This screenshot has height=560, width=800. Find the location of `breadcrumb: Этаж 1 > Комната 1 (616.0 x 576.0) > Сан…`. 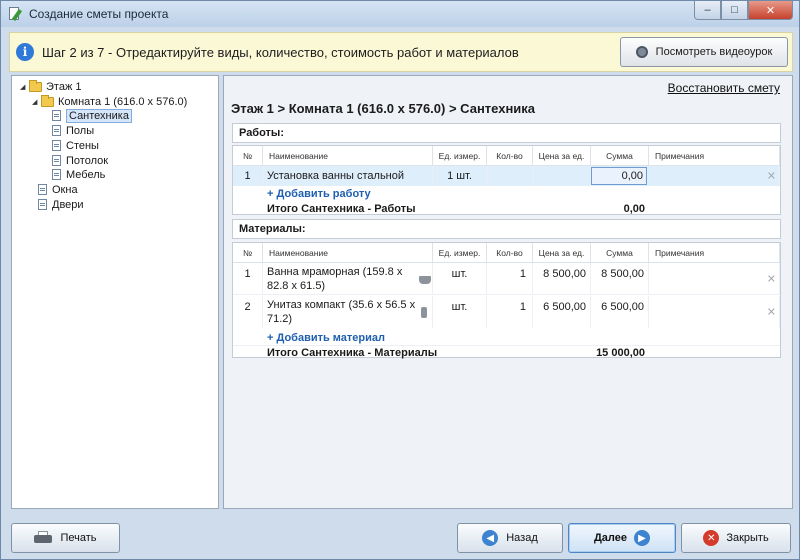

breadcrumb: Этаж 1 > Комната 1 (616.0 x 576.0) > Сан… is located at coordinates (383, 108).